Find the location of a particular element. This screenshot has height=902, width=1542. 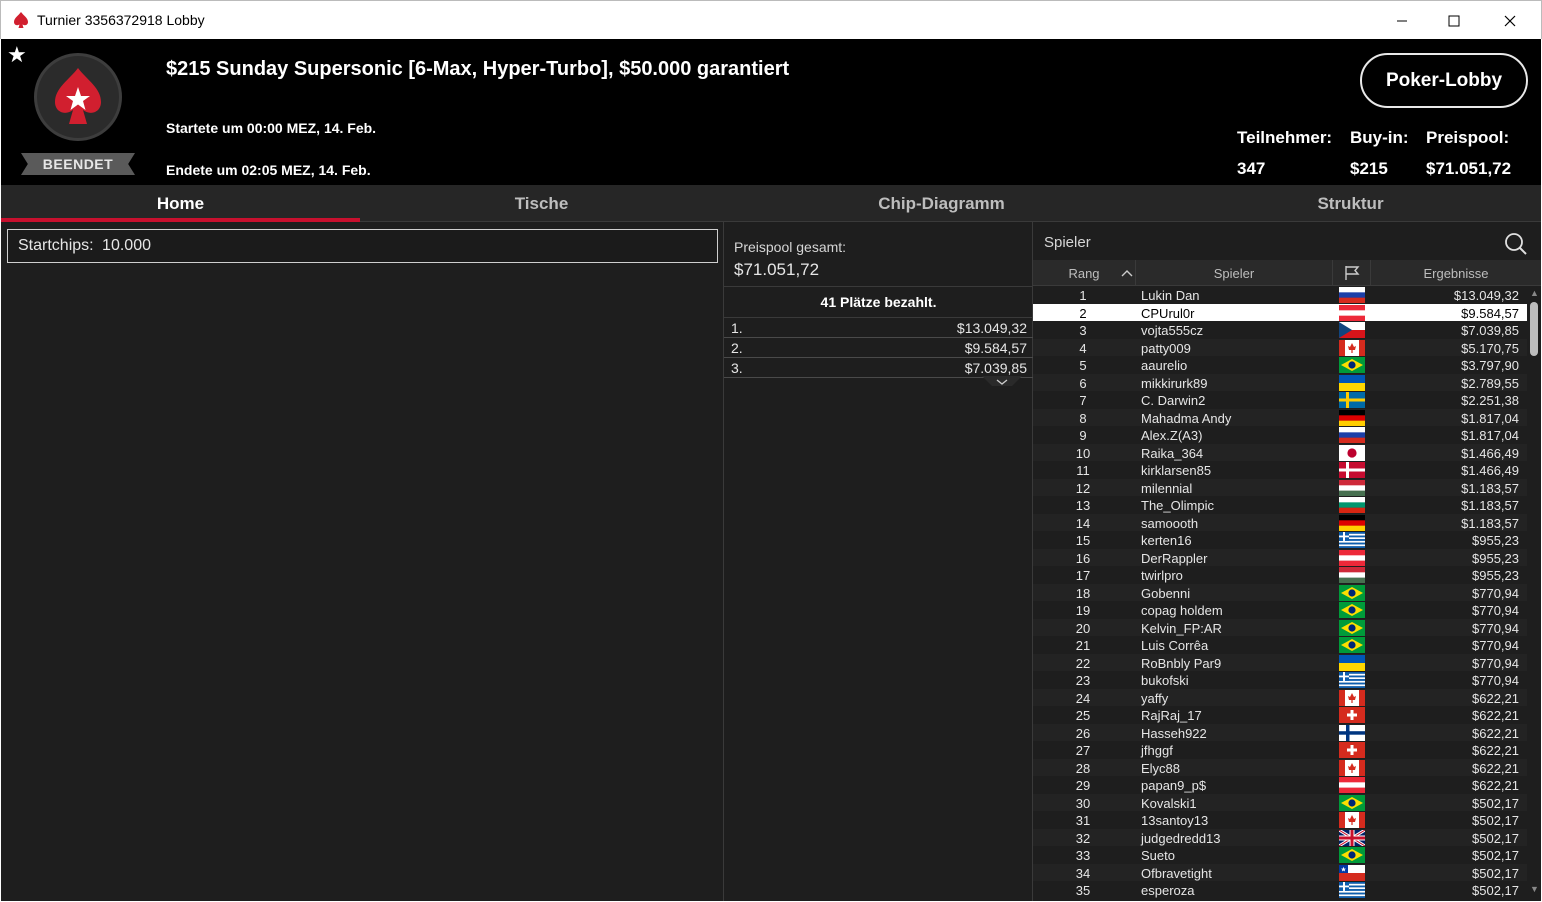

chile-flag-icon is located at coordinates (1352, 872).